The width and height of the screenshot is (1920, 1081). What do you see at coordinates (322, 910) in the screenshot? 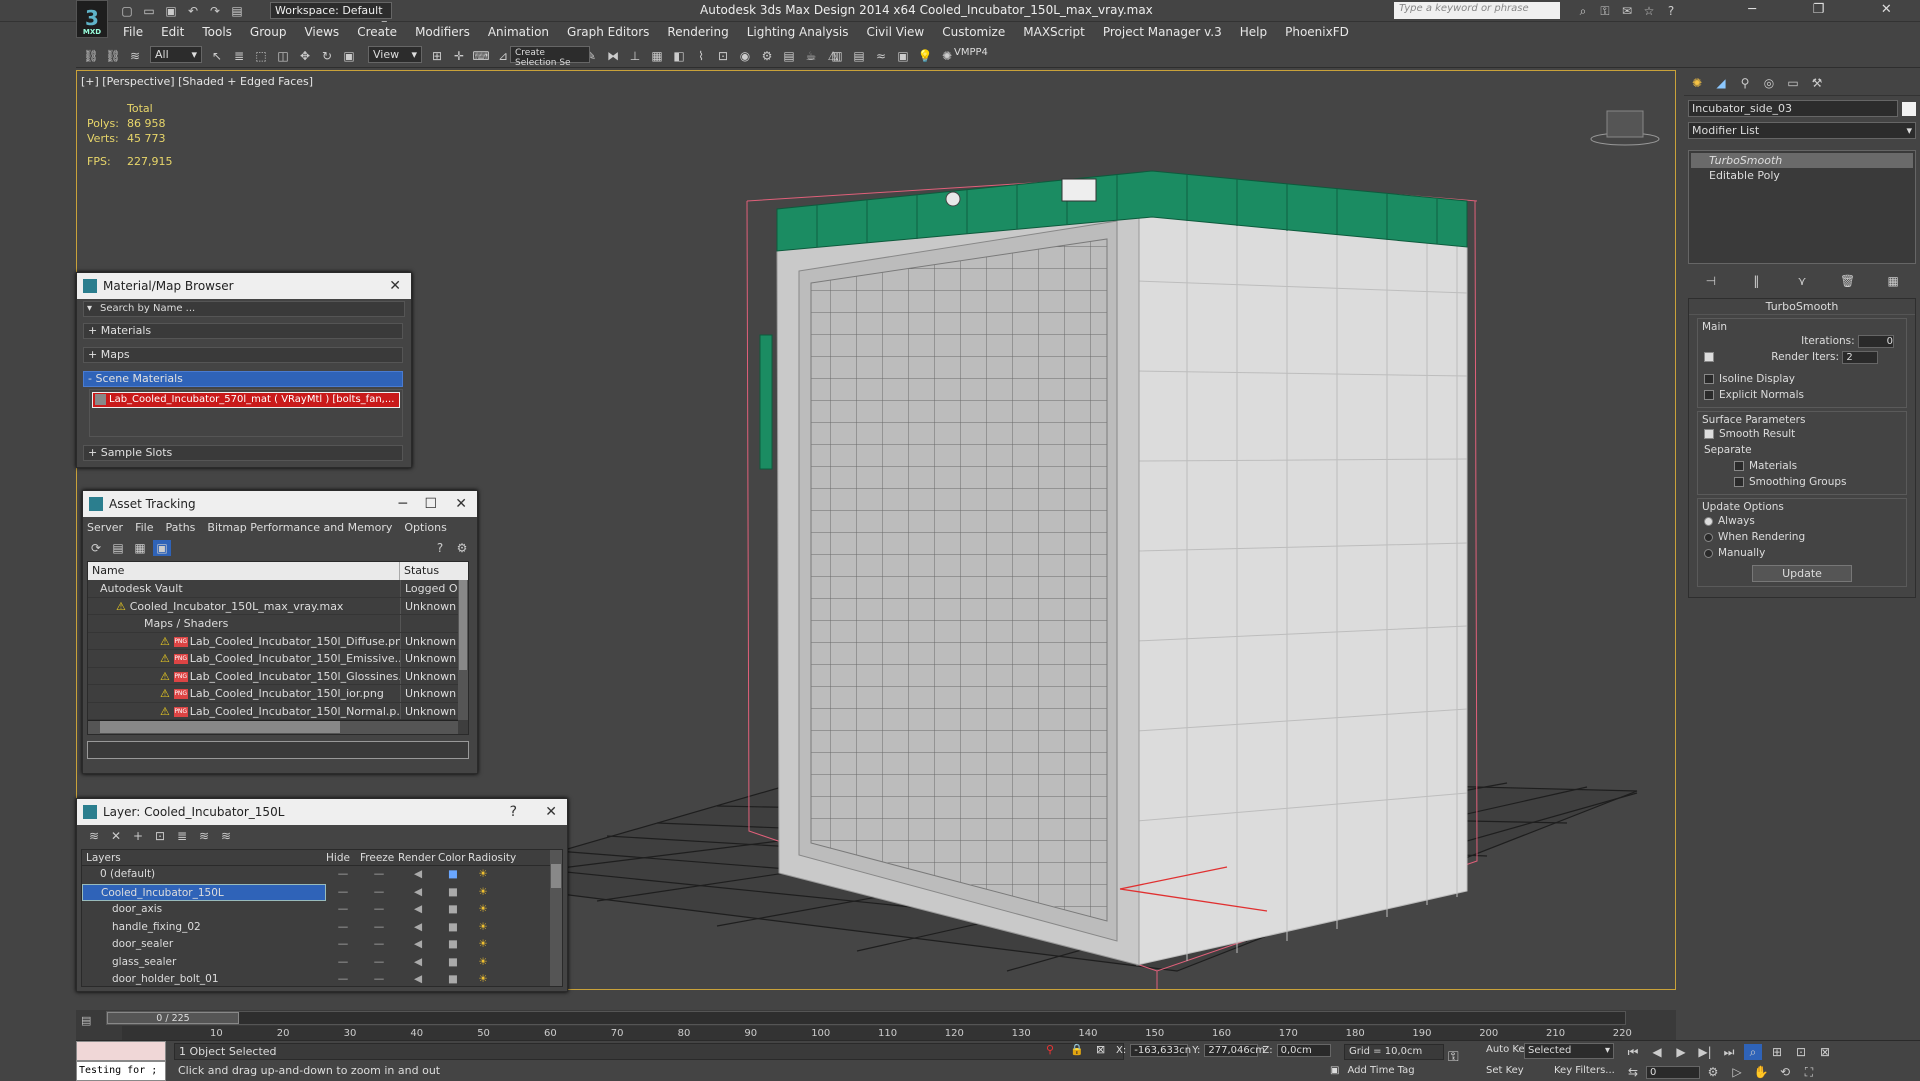
I see `layer-row: door_axis — — ◀ ■ ☀` at bounding box center [322, 910].